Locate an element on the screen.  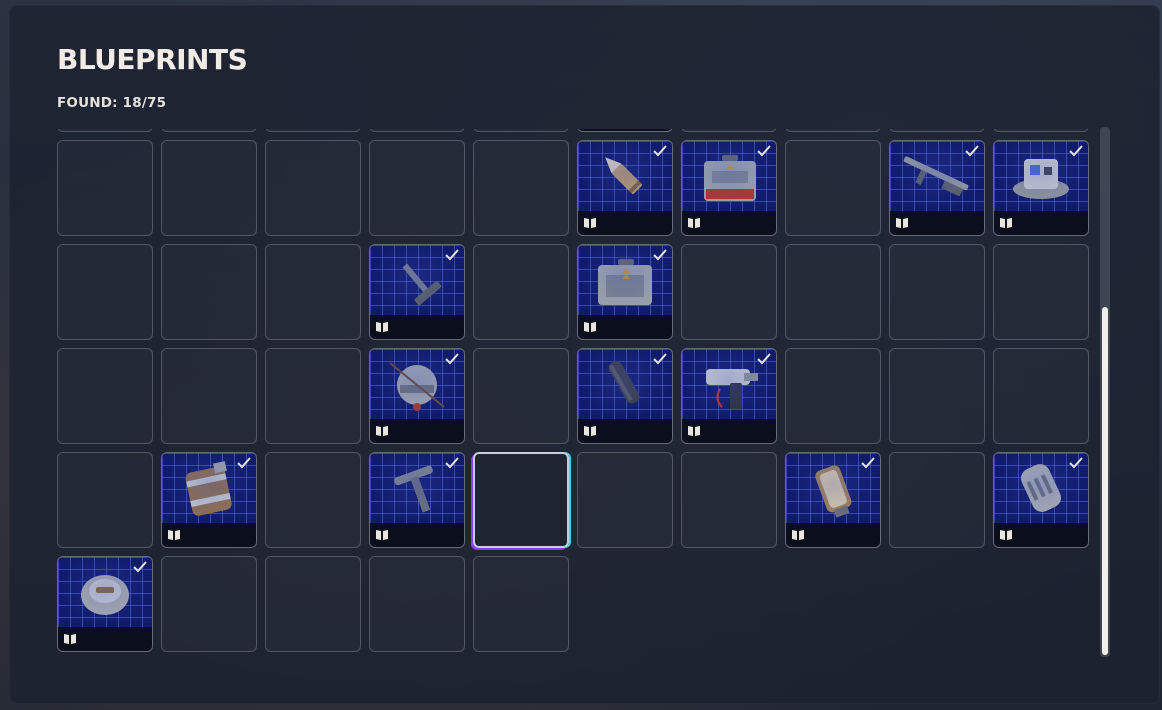
landmine-icon is located at coordinates (105, 595).